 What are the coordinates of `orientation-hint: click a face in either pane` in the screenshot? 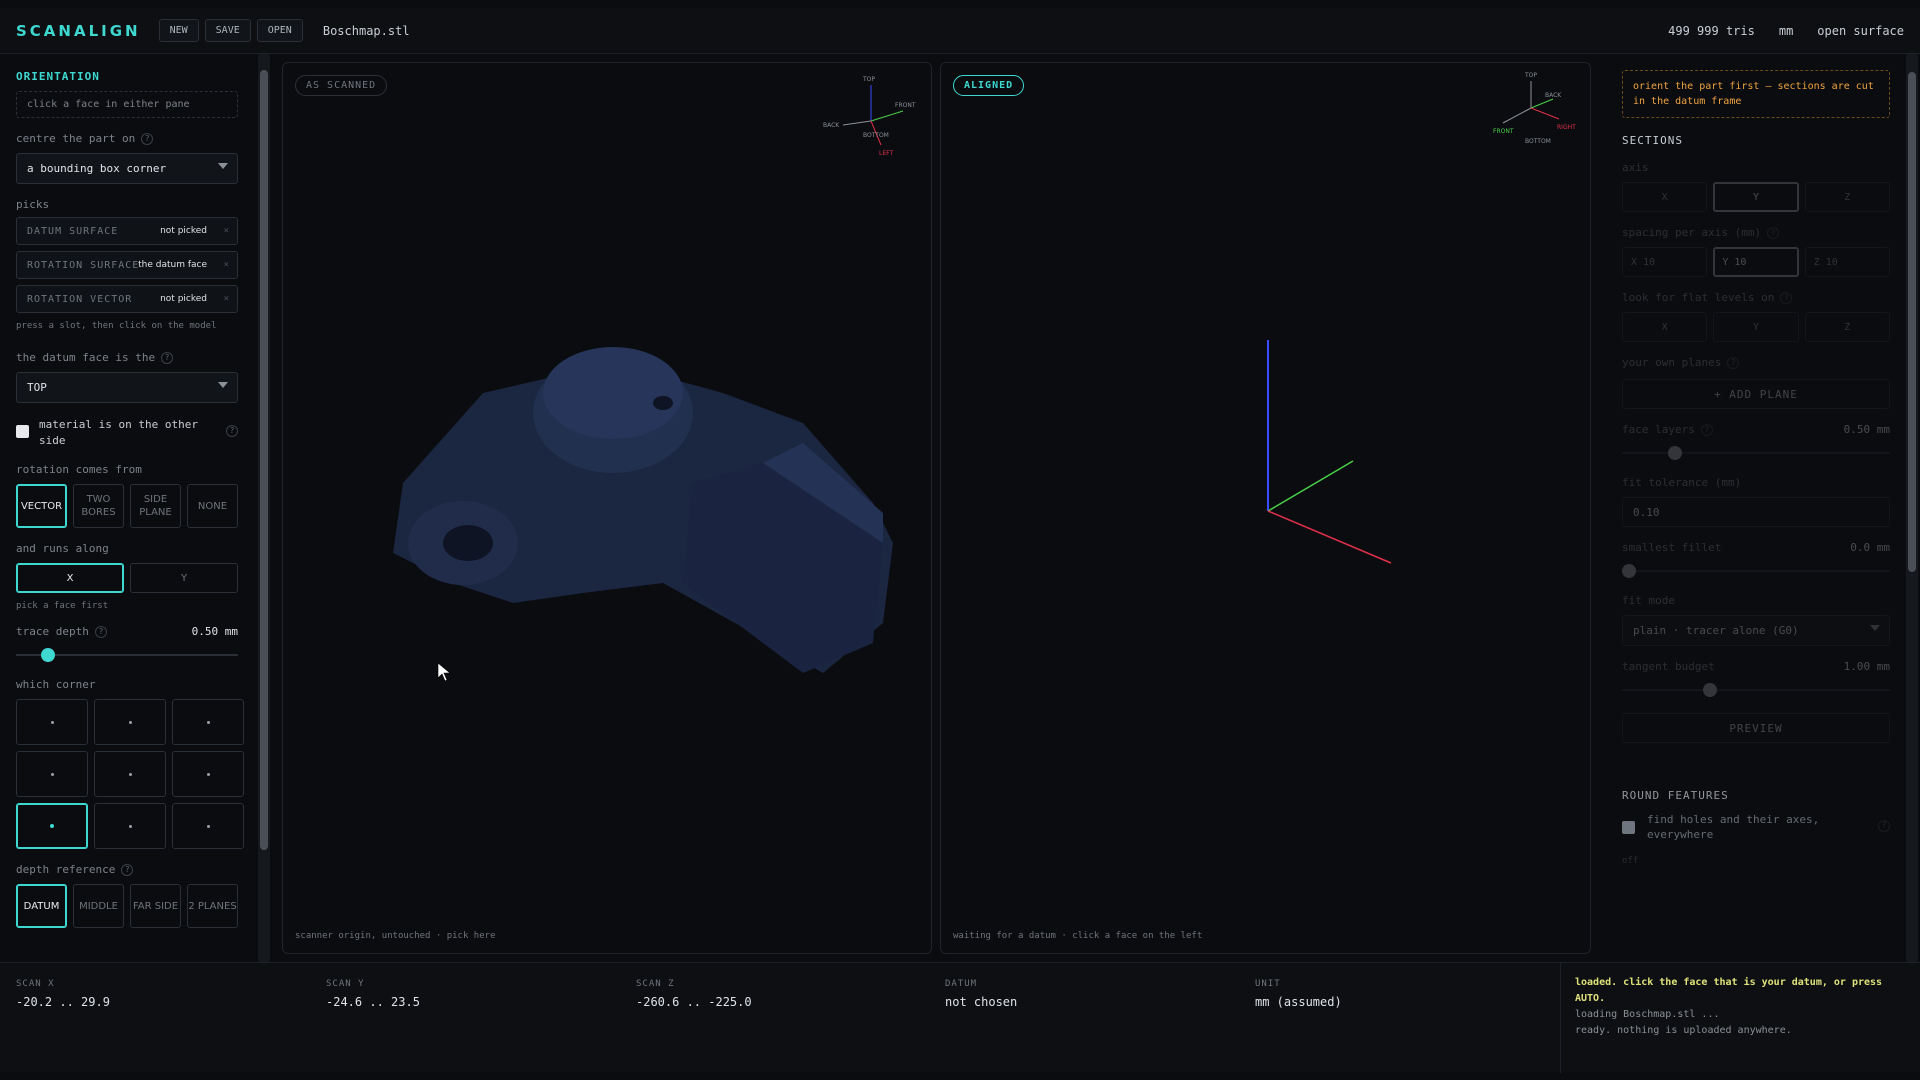 It's located at (127, 104).